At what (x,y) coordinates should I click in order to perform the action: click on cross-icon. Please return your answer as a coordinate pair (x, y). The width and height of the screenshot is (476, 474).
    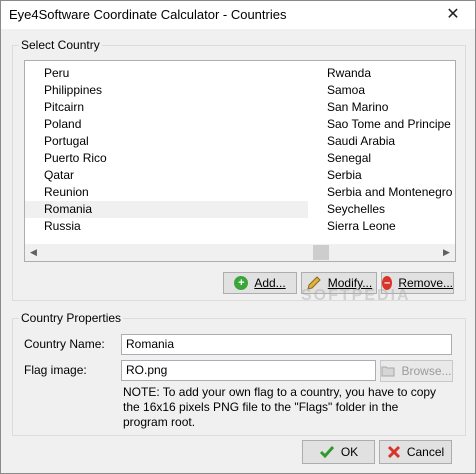
    Looking at the image, I should click on (393, 452).